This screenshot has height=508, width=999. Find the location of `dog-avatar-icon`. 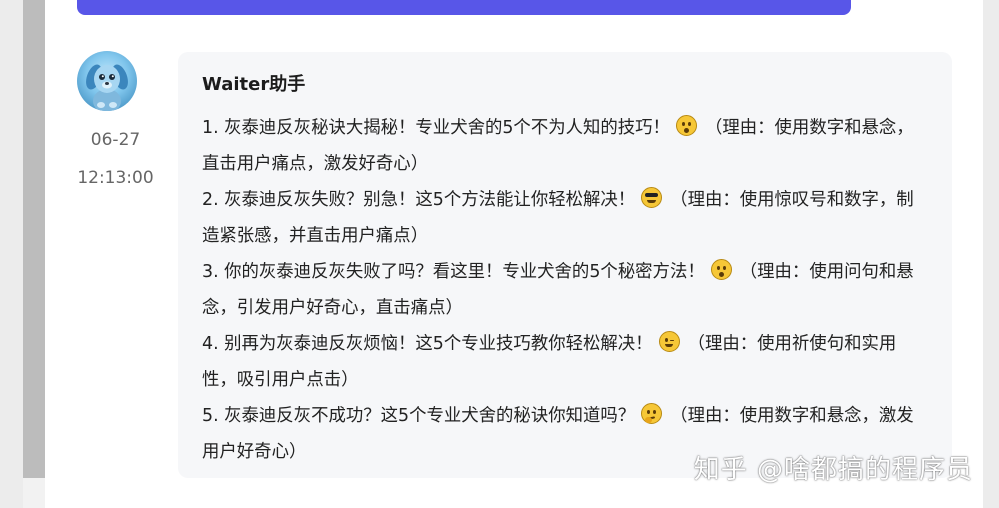

dog-avatar-icon is located at coordinates (107, 87).